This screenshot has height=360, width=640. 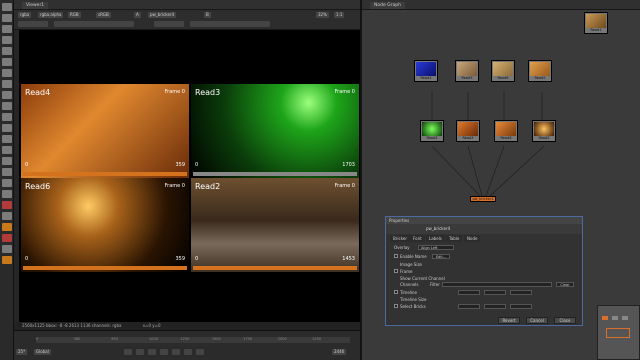 I want to click on extra-tool-icon, so click(x=7, y=249).